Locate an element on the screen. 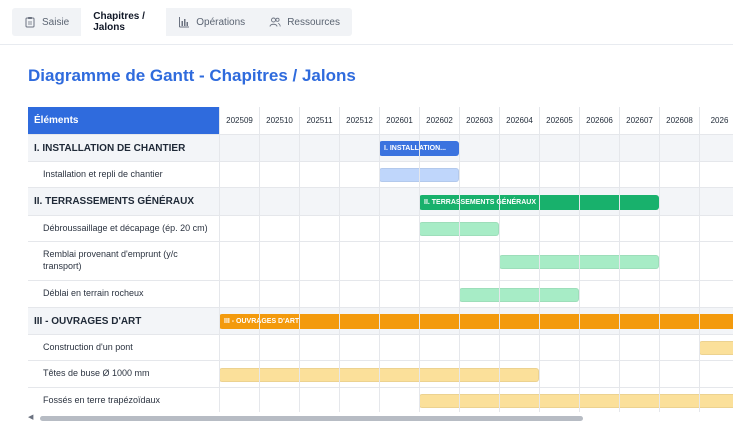  month-header: 202604 is located at coordinates (519, 120).